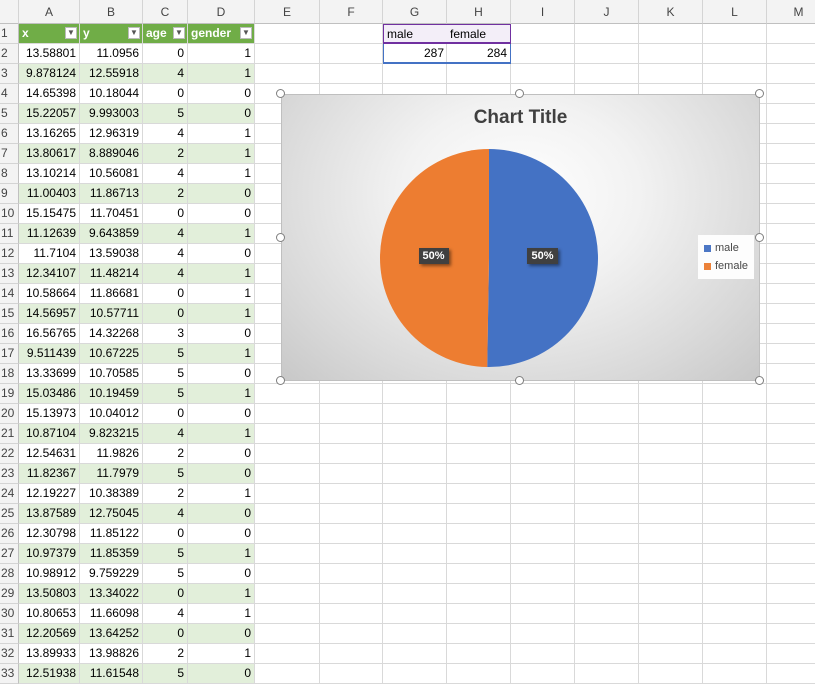 The image size is (815, 687). I want to click on table-cell: 3, so click(165, 334).